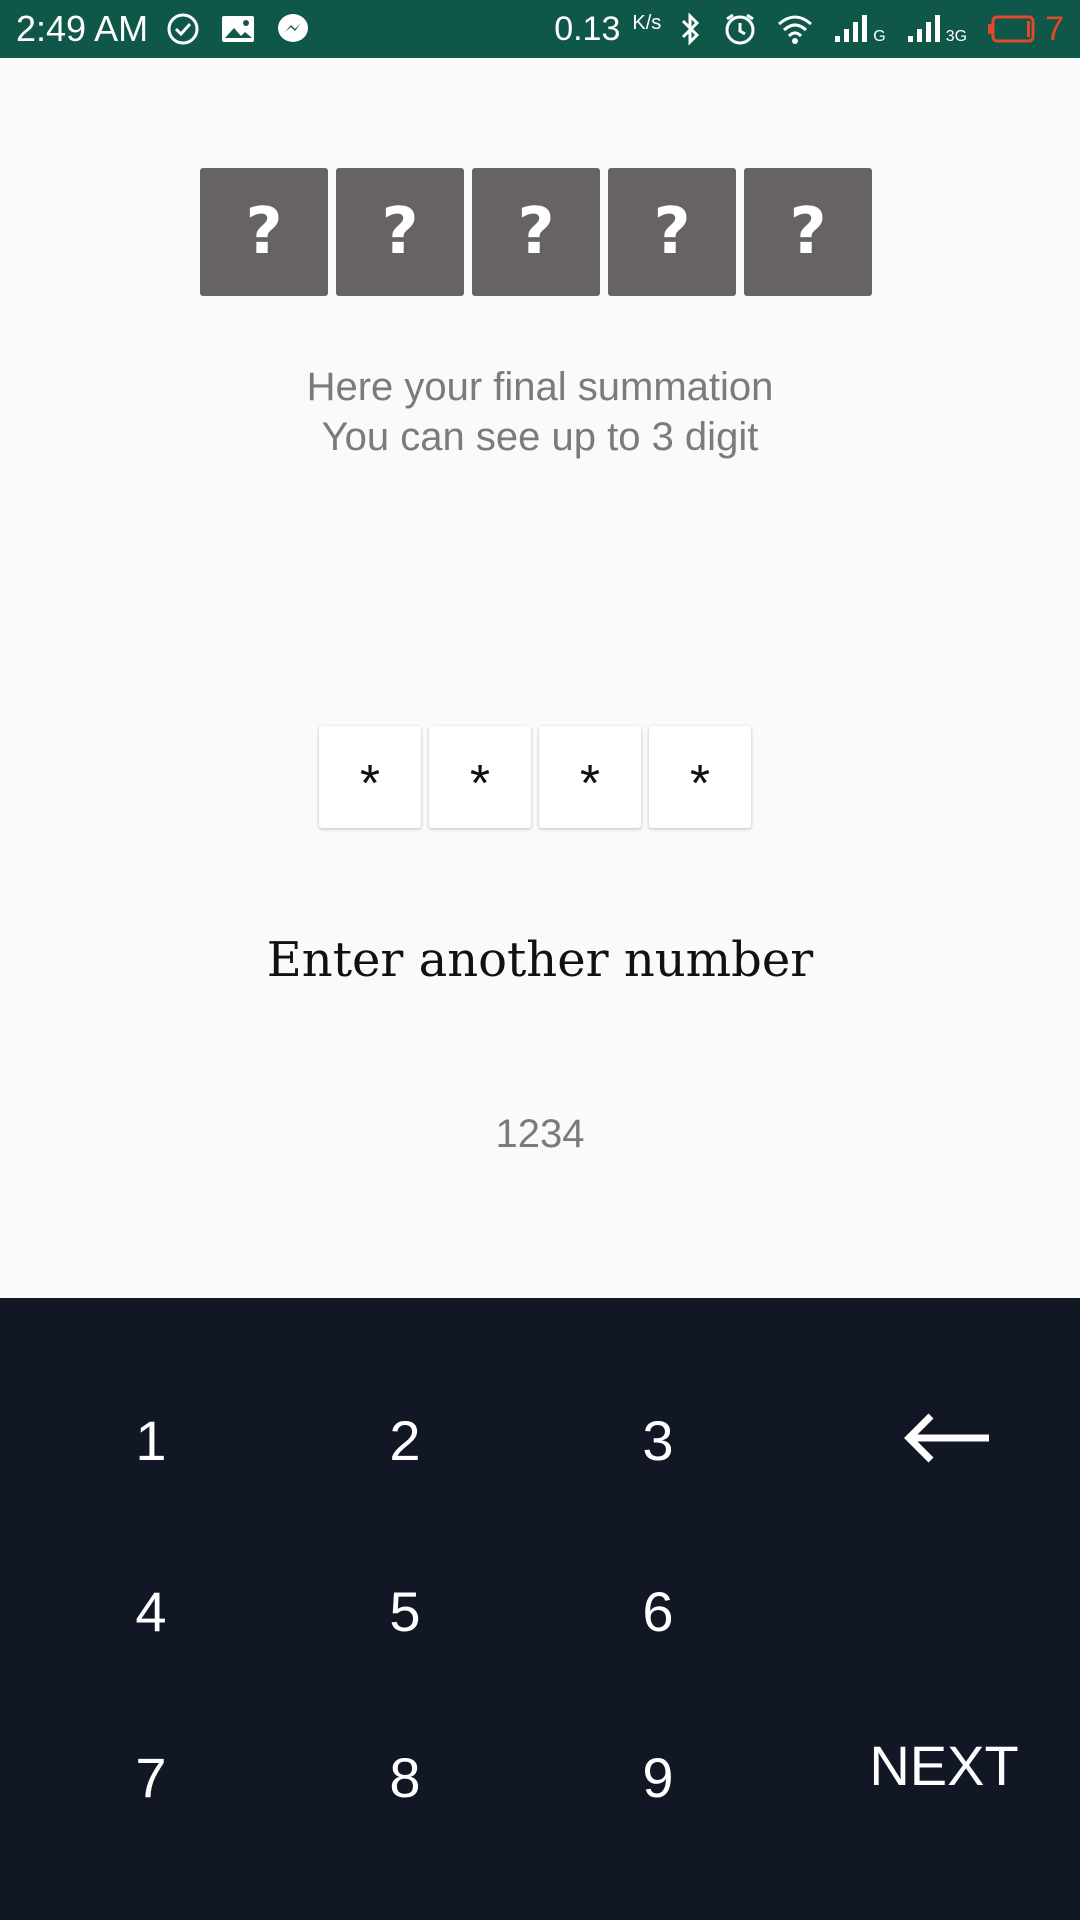  I want to click on battery-icon, so click(1012, 29).